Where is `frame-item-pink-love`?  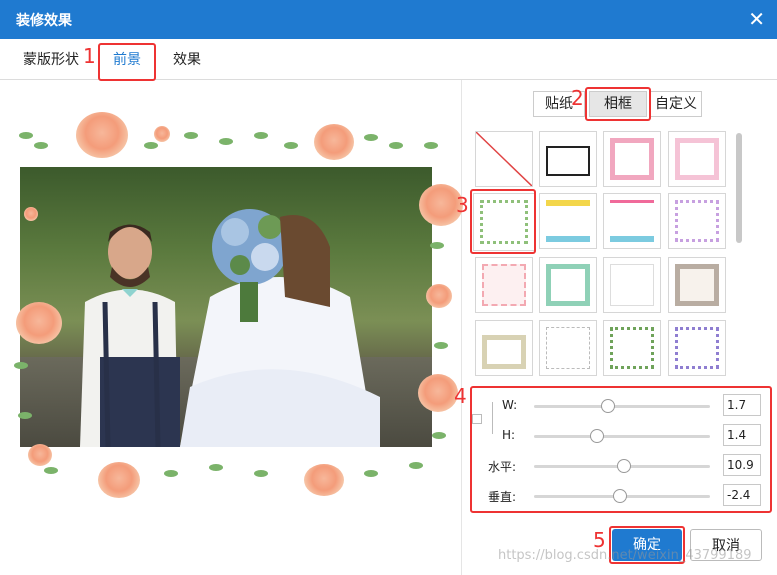
frame-item-pink-love is located at coordinates (697, 159).